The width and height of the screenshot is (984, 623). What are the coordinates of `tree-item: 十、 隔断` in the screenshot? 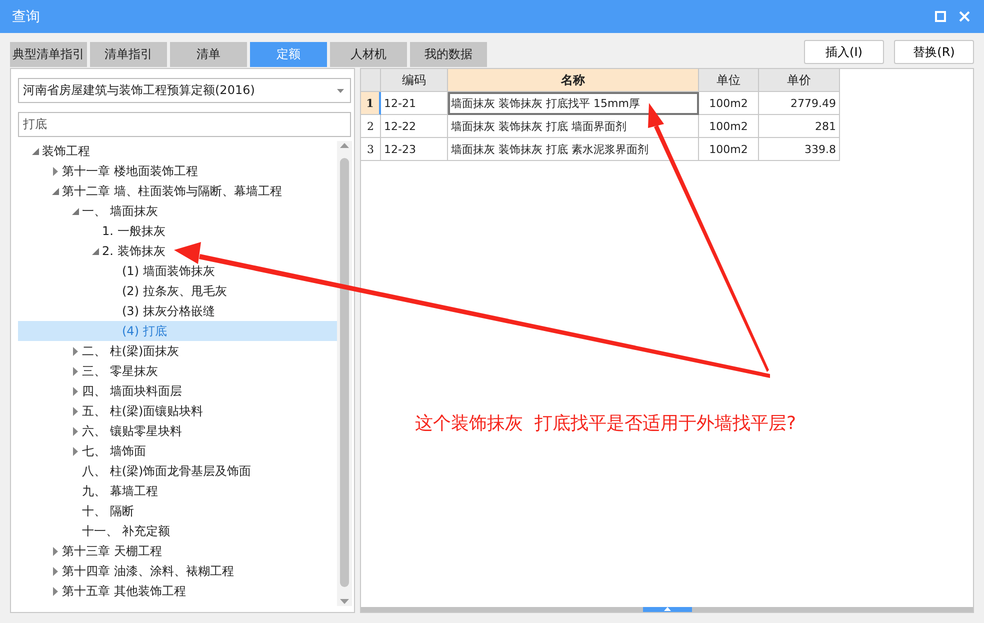 It's located at (177, 511).